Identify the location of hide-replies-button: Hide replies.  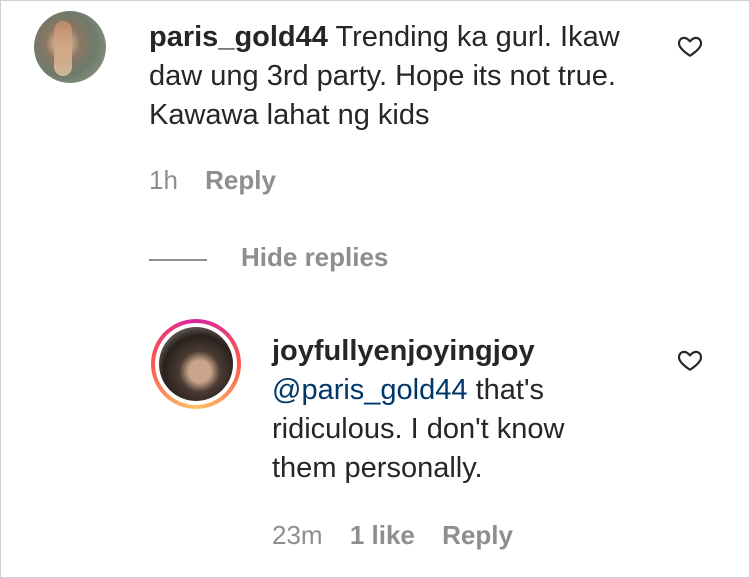
(314, 257).